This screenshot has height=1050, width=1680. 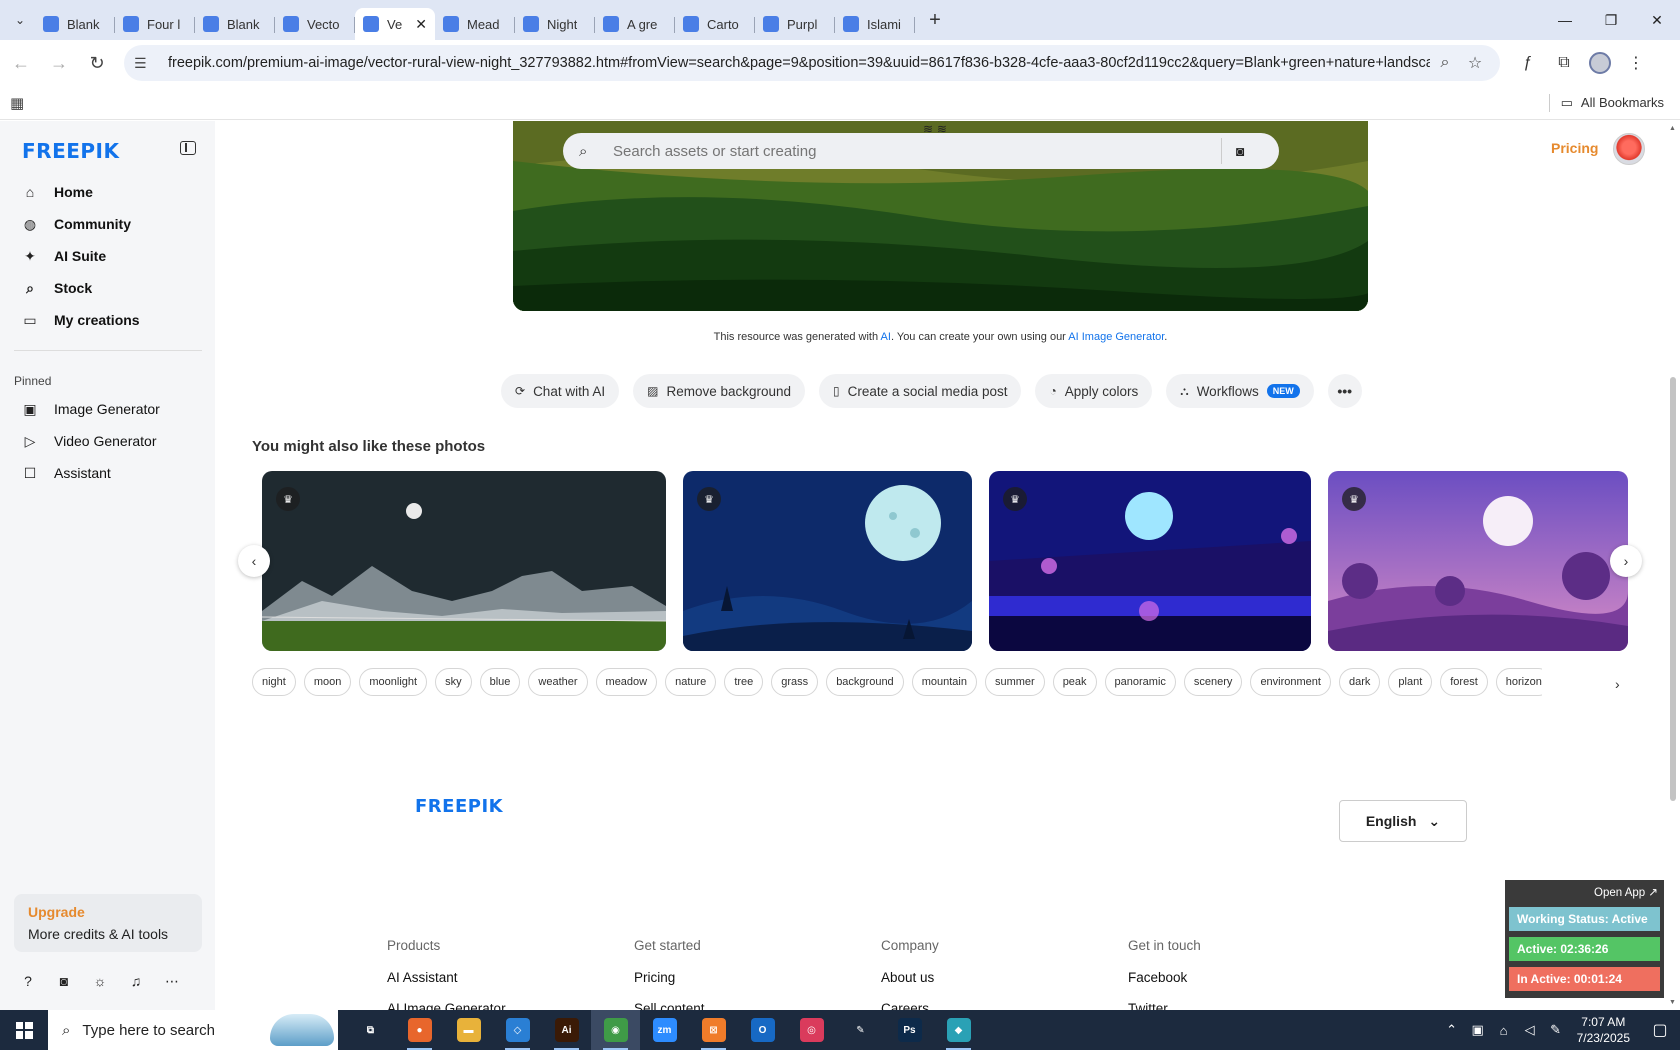 What do you see at coordinates (59, 63) in the screenshot?
I see `forward-button: →` at bounding box center [59, 63].